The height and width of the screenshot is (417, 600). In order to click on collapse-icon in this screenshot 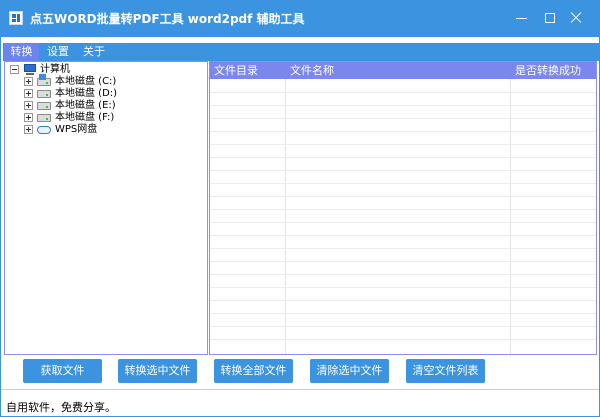, I will do `click(14, 69)`.